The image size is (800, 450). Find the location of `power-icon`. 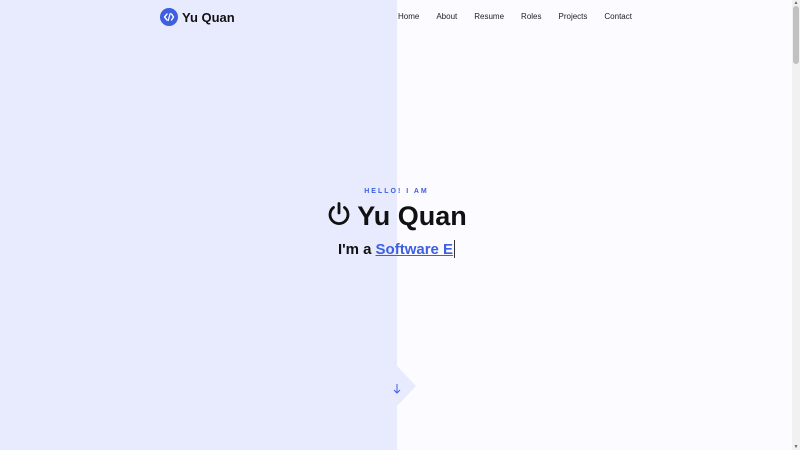

power-icon is located at coordinates (339, 216).